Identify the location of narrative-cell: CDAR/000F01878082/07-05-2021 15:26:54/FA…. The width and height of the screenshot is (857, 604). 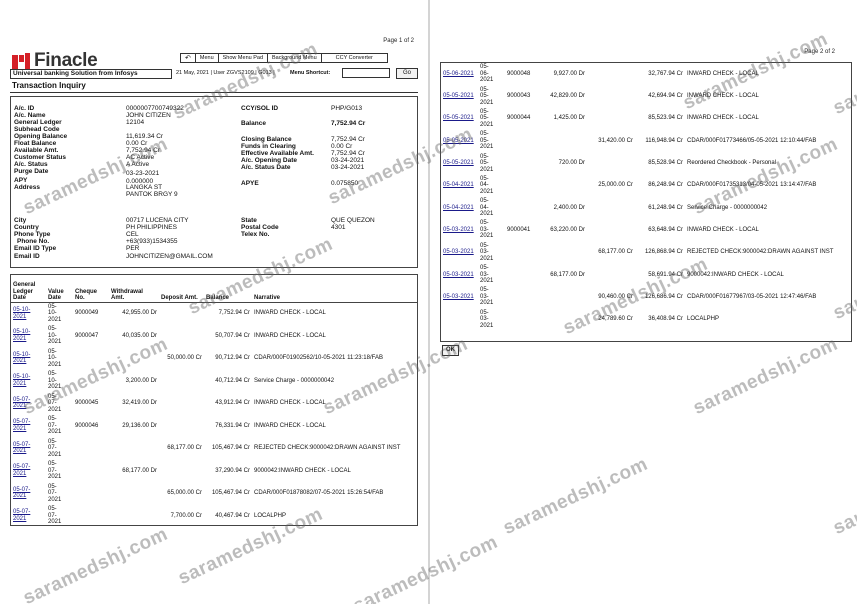
(319, 493).